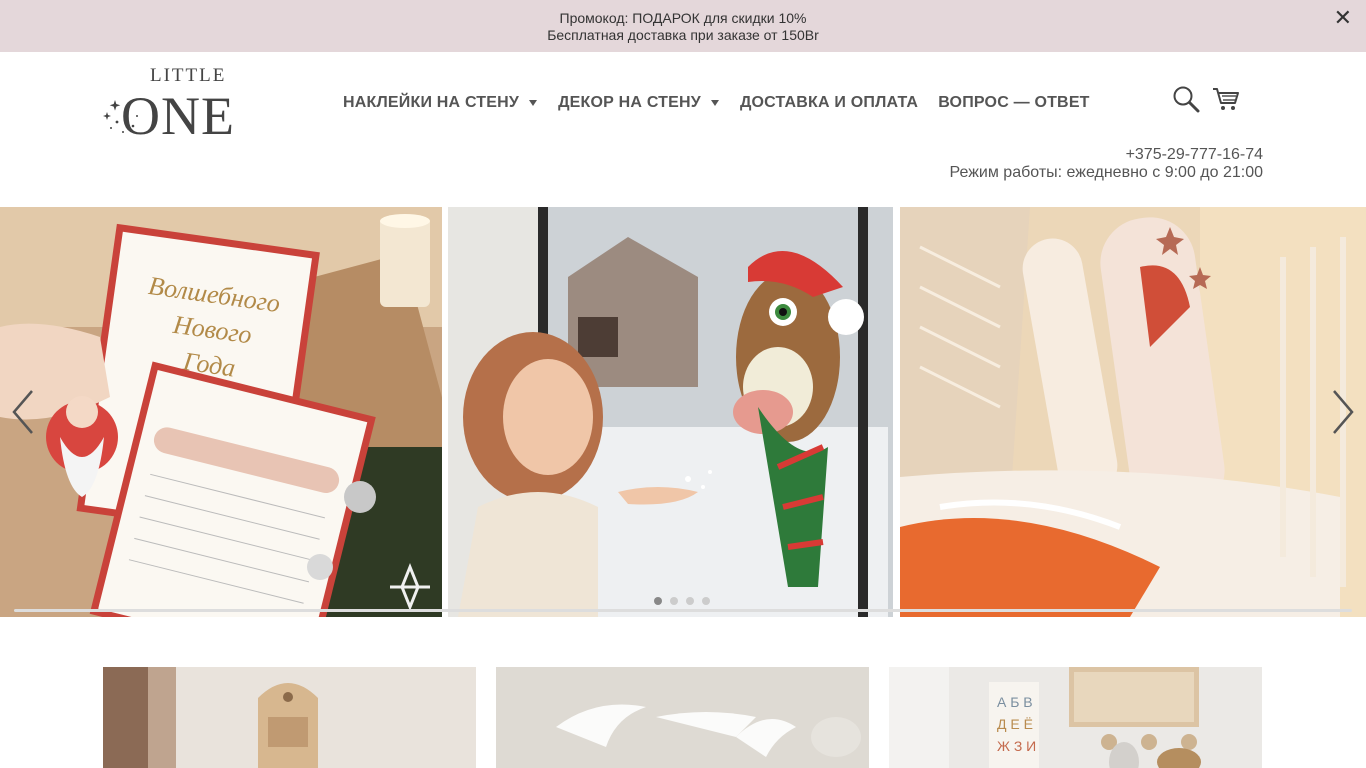 This screenshot has height=768, width=1366. Describe the element at coordinates (1343, 18) in the screenshot. I see `close-icon: ✕` at that location.